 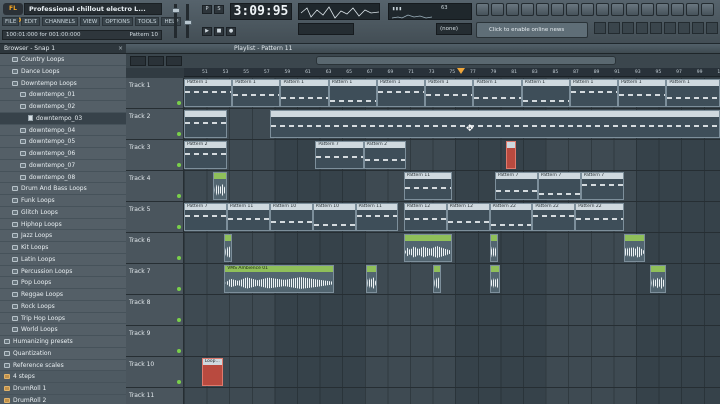 I want to click on menu-item: OPTIONS, so click(x=117, y=21).